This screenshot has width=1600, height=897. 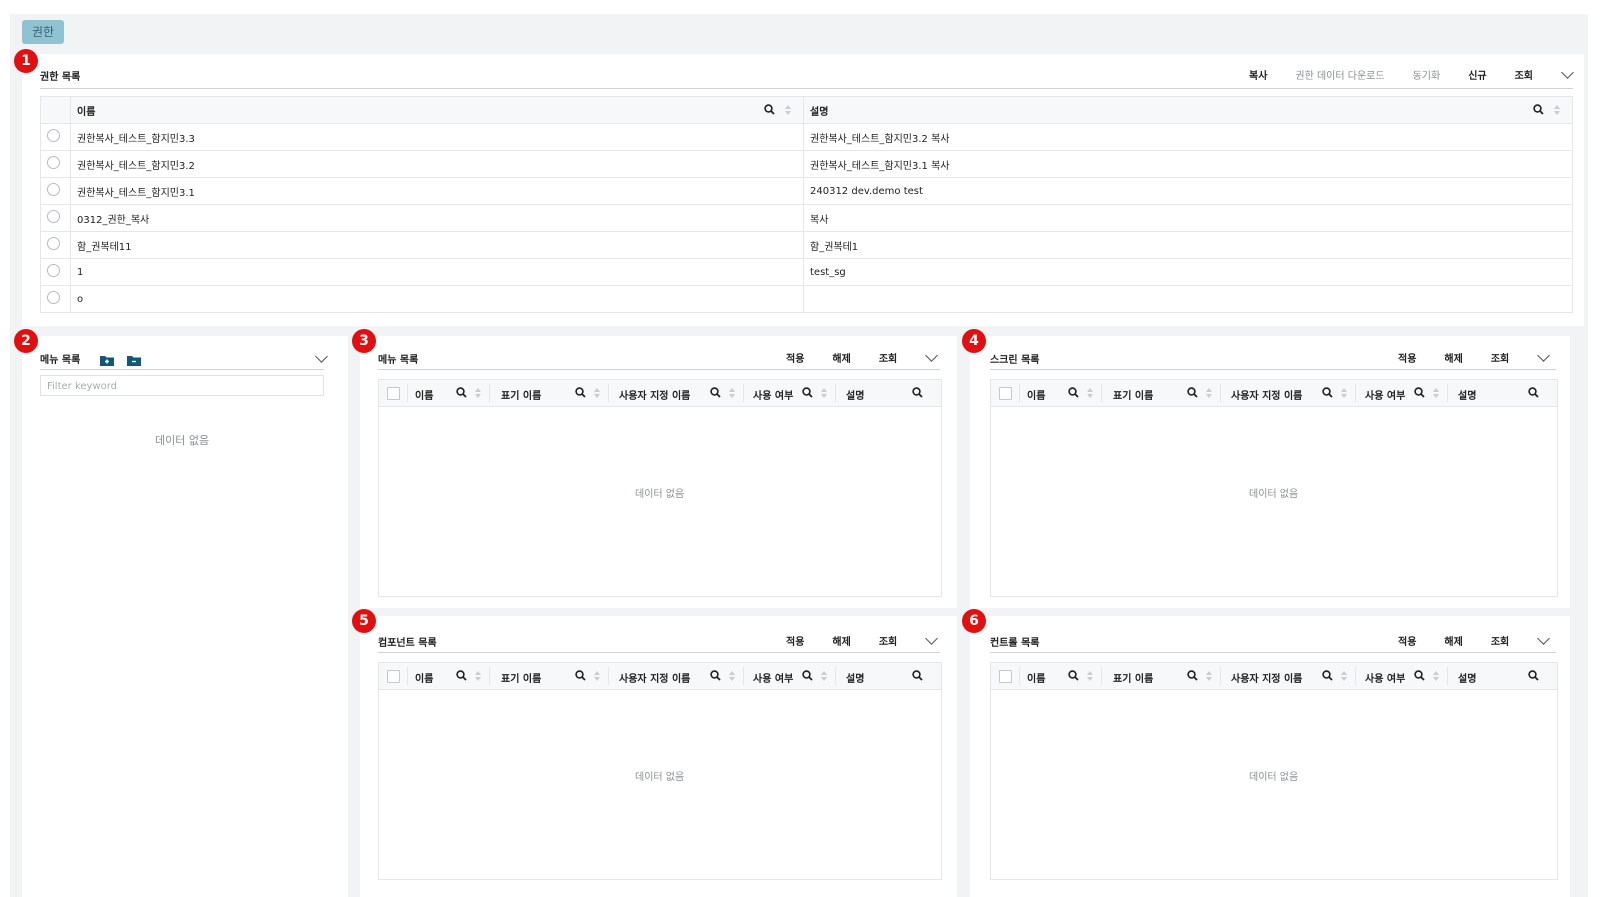 What do you see at coordinates (806, 245) in the screenshot?
I see `table-row: 함_권복테11 함_권복테1` at bounding box center [806, 245].